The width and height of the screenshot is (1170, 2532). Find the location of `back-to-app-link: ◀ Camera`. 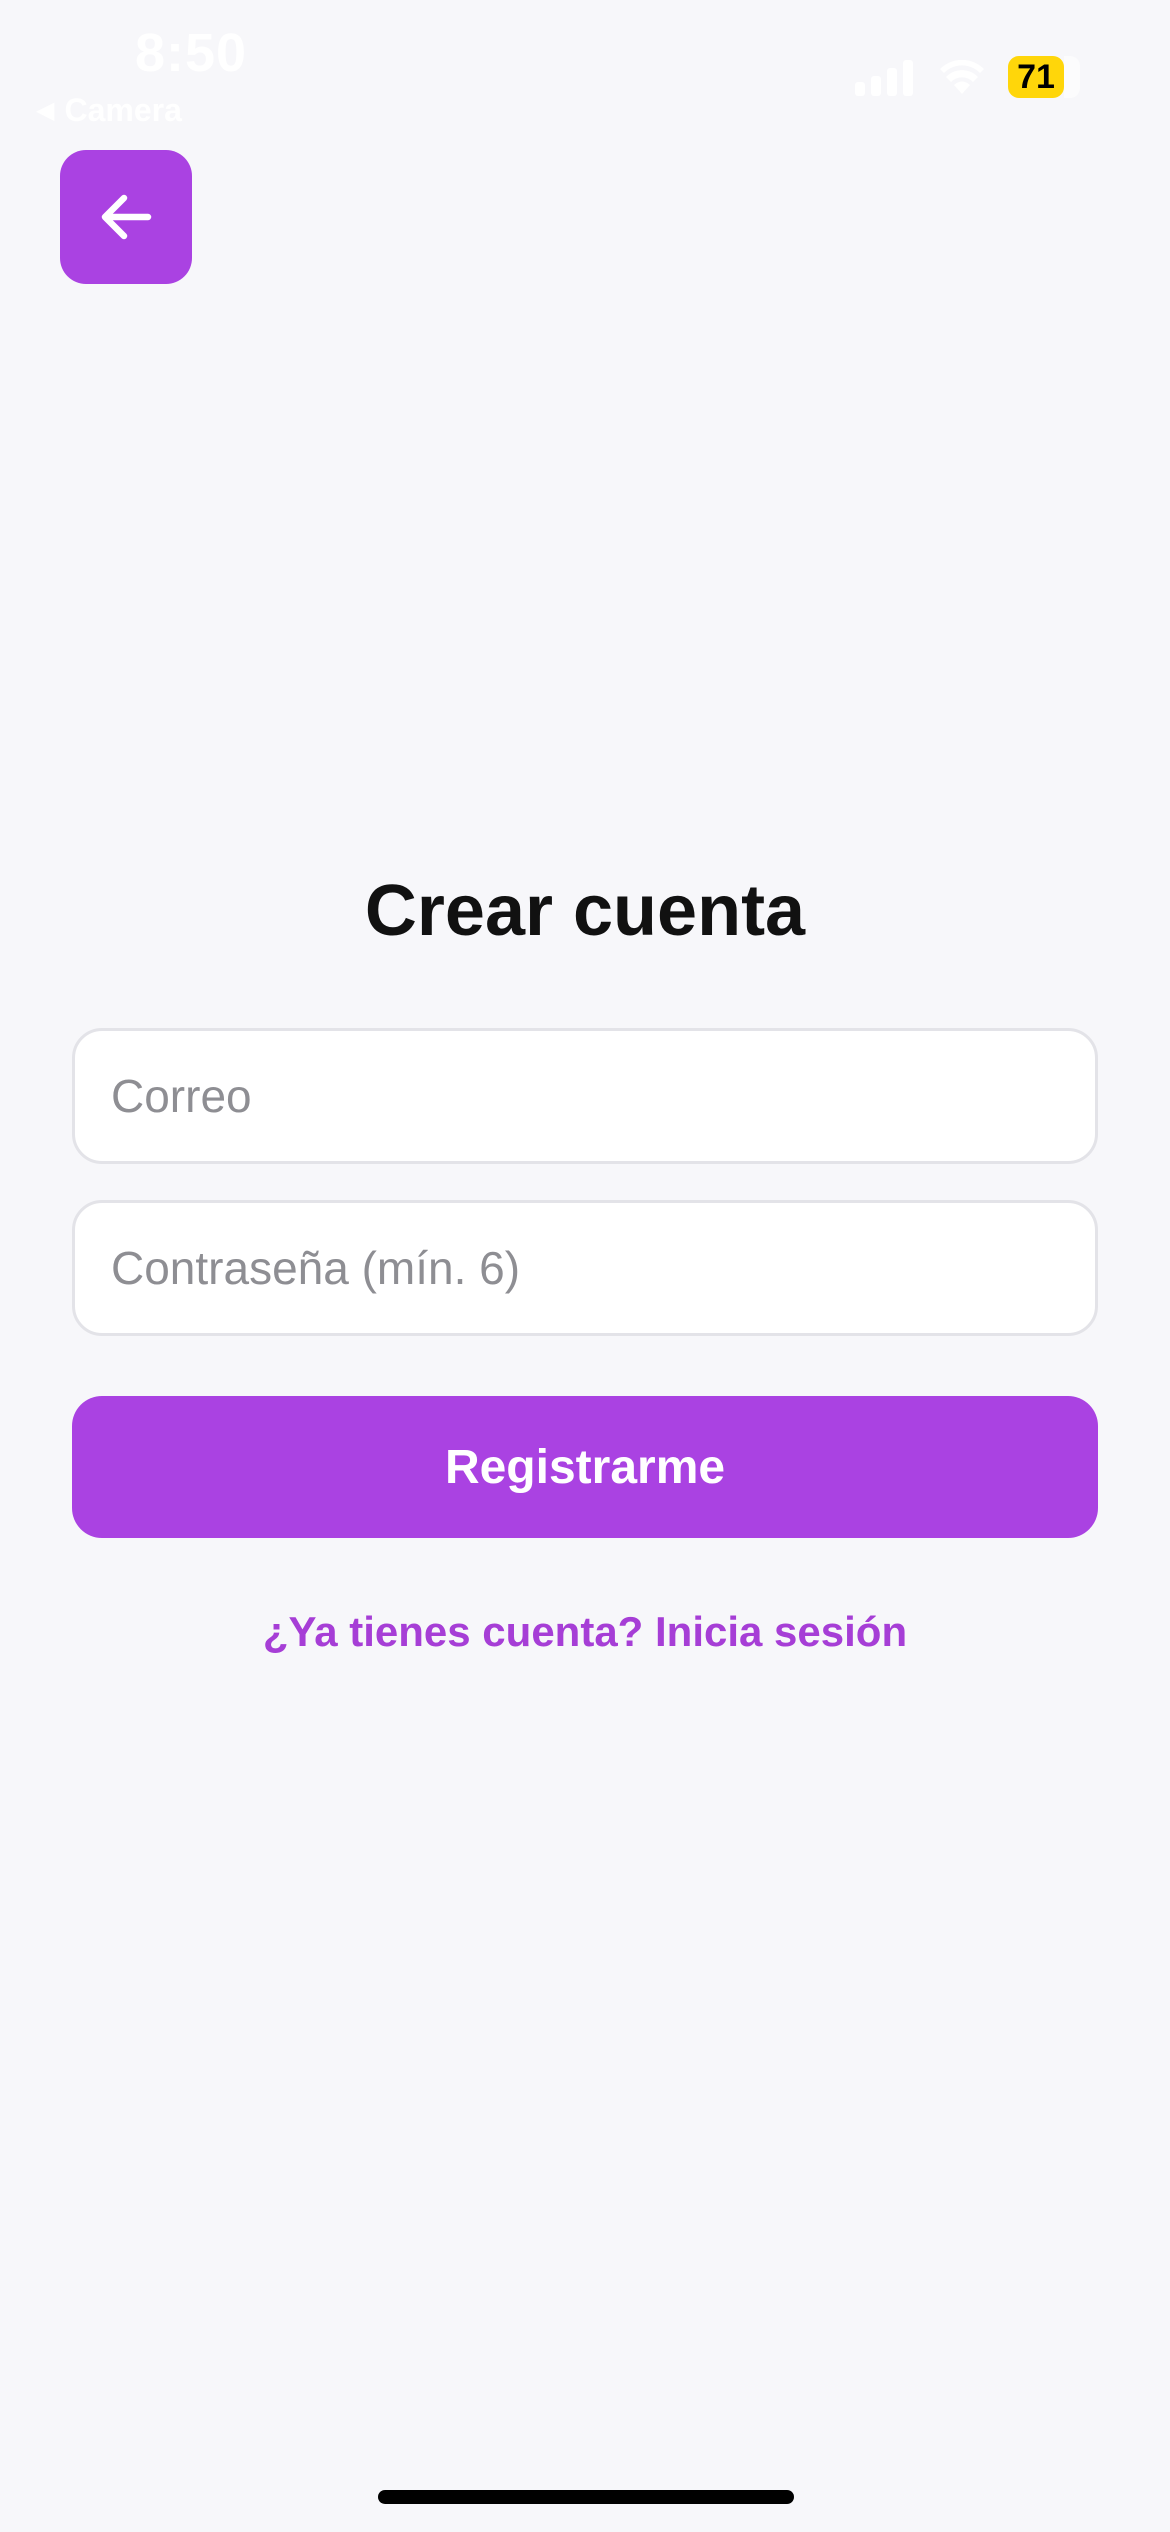

back-to-app-link: ◀ Camera is located at coordinates (109, 110).